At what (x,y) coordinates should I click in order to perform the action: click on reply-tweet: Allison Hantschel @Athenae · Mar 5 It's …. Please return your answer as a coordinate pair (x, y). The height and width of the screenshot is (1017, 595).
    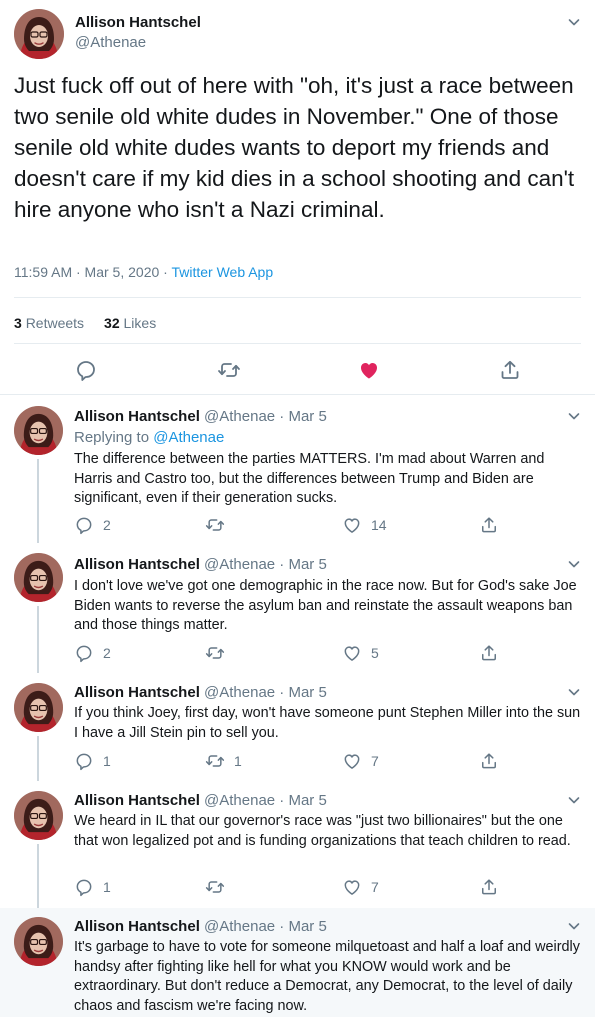
    Looking at the image, I should click on (297, 962).